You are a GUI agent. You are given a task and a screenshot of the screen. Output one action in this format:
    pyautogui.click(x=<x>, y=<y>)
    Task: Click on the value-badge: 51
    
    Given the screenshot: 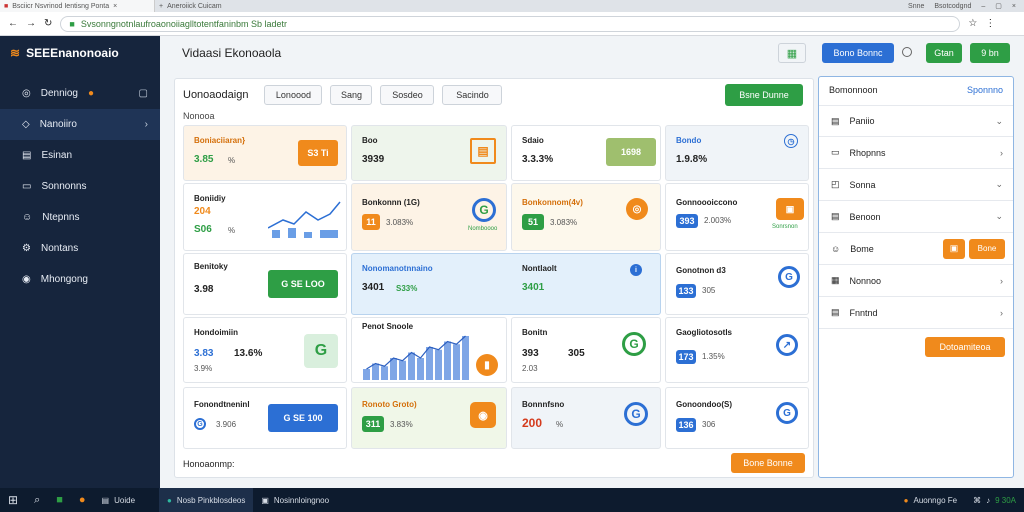 What is the action you would take?
    pyautogui.click(x=533, y=222)
    